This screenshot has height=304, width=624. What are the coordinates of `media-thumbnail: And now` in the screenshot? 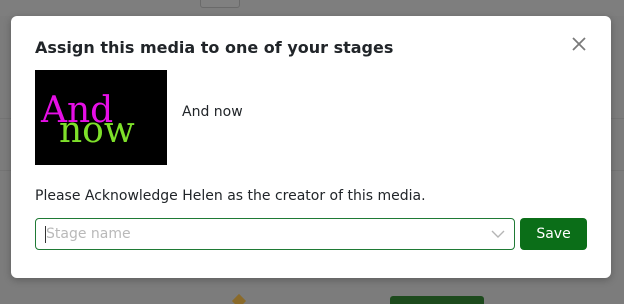 It's located at (101, 117).